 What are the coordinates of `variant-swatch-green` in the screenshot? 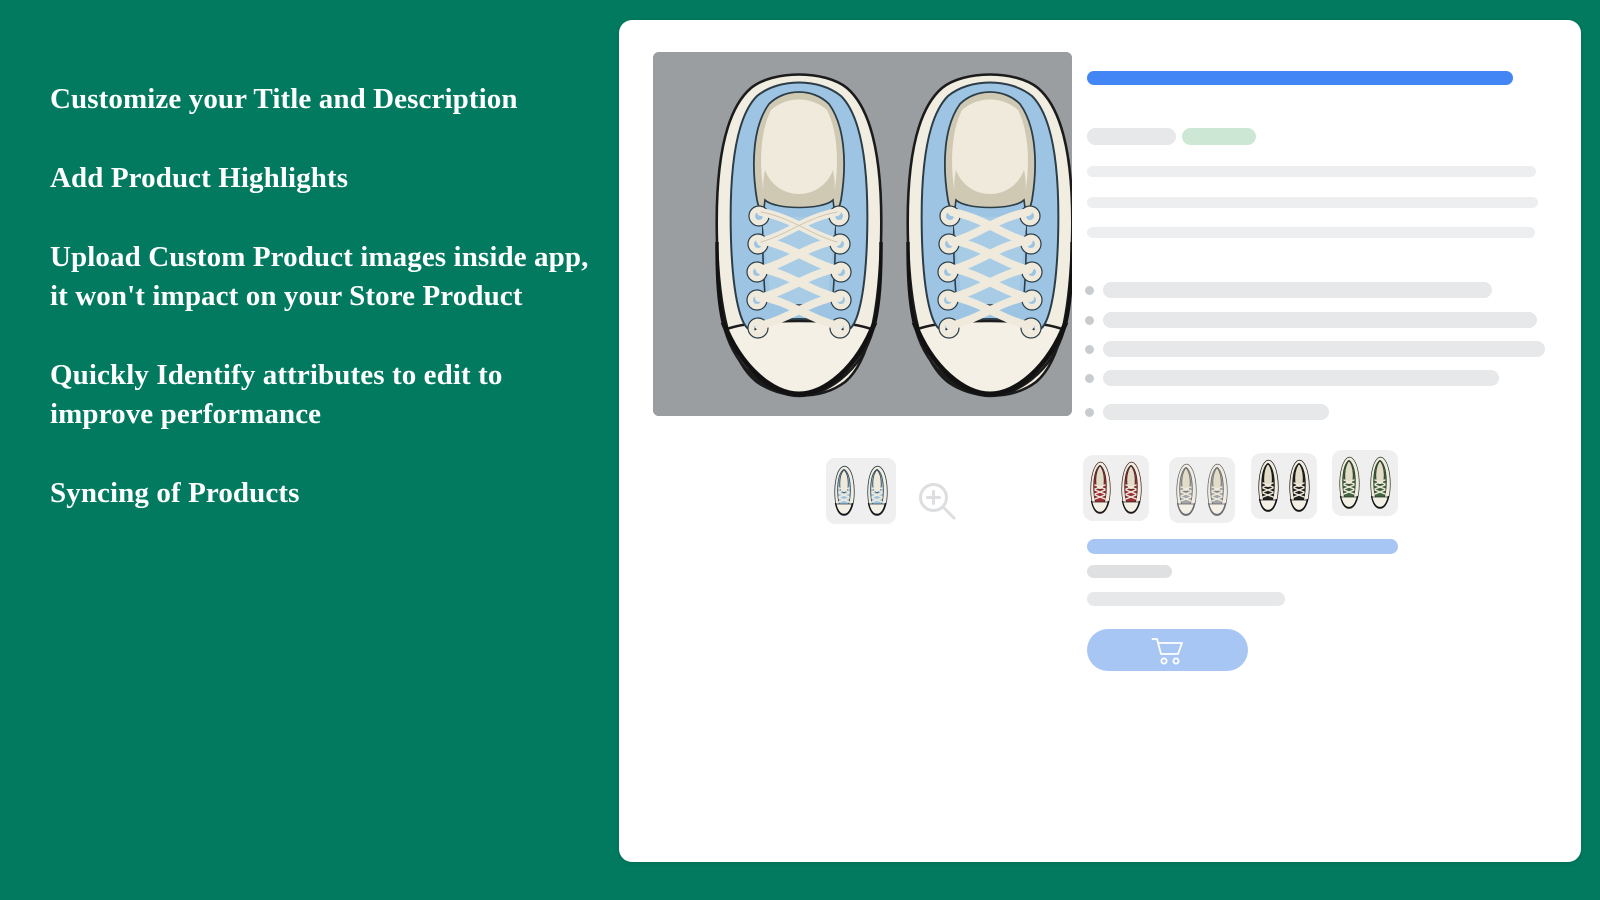 It's located at (1365, 483).